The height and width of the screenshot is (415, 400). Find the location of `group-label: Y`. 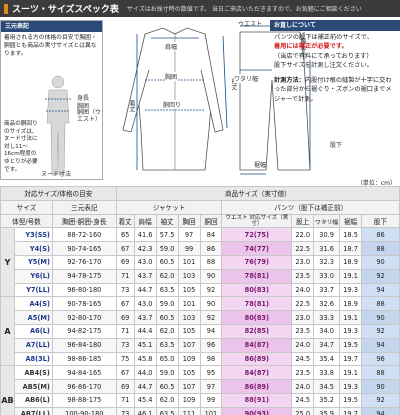

group-label: Y is located at coordinates (7, 262).